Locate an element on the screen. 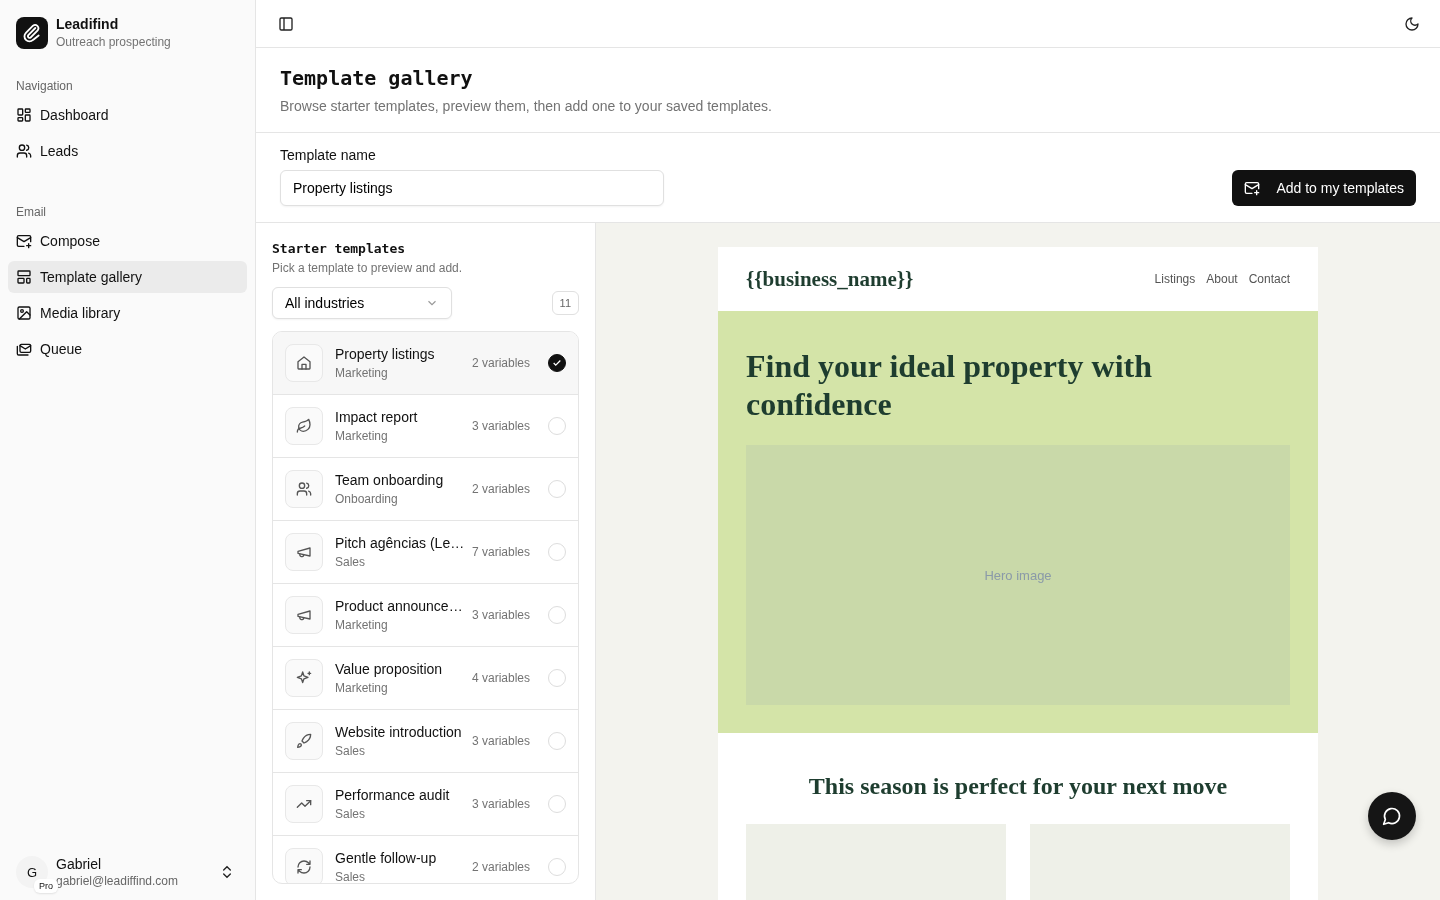 The image size is (1440, 900). sidebar-item: Dashboard is located at coordinates (127, 115).